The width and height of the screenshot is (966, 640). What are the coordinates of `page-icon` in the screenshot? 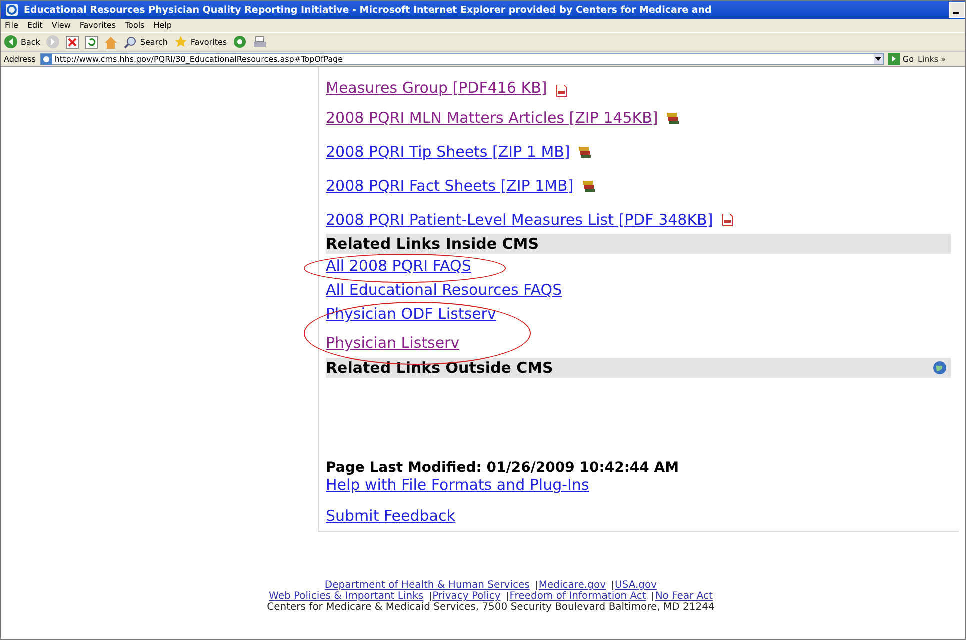 It's located at (46, 59).